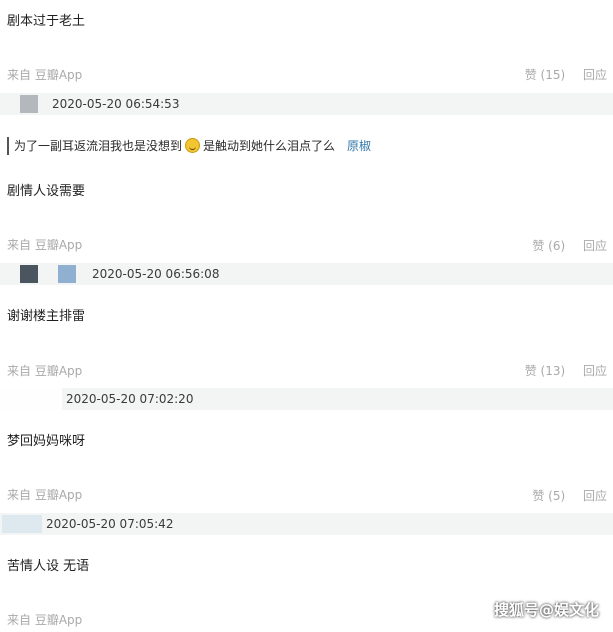  Describe the element at coordinates (546, 610) in the screenshot. I see `watermark: 搜狐号@娱文化` at that location.